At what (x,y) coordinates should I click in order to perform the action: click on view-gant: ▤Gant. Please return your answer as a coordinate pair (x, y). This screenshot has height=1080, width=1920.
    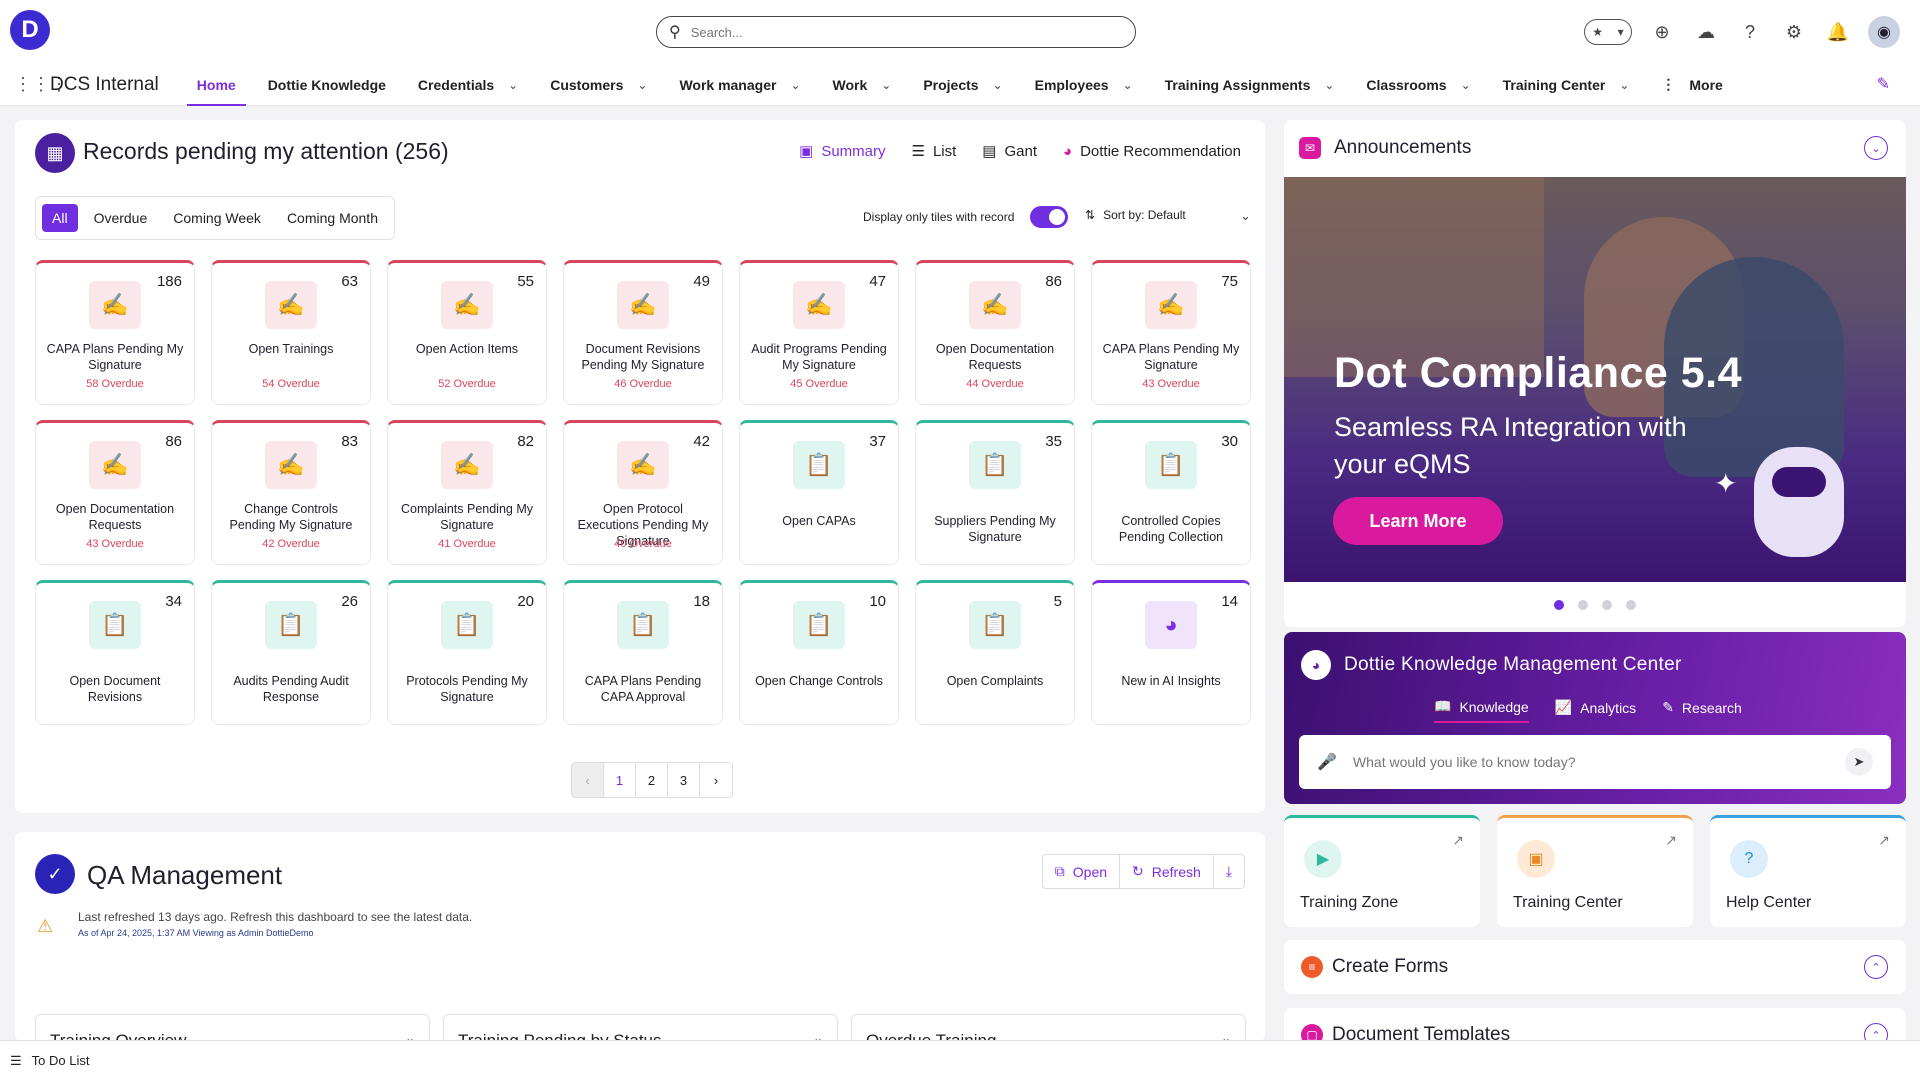
    Looking at the image, I should click on (1009, 151).